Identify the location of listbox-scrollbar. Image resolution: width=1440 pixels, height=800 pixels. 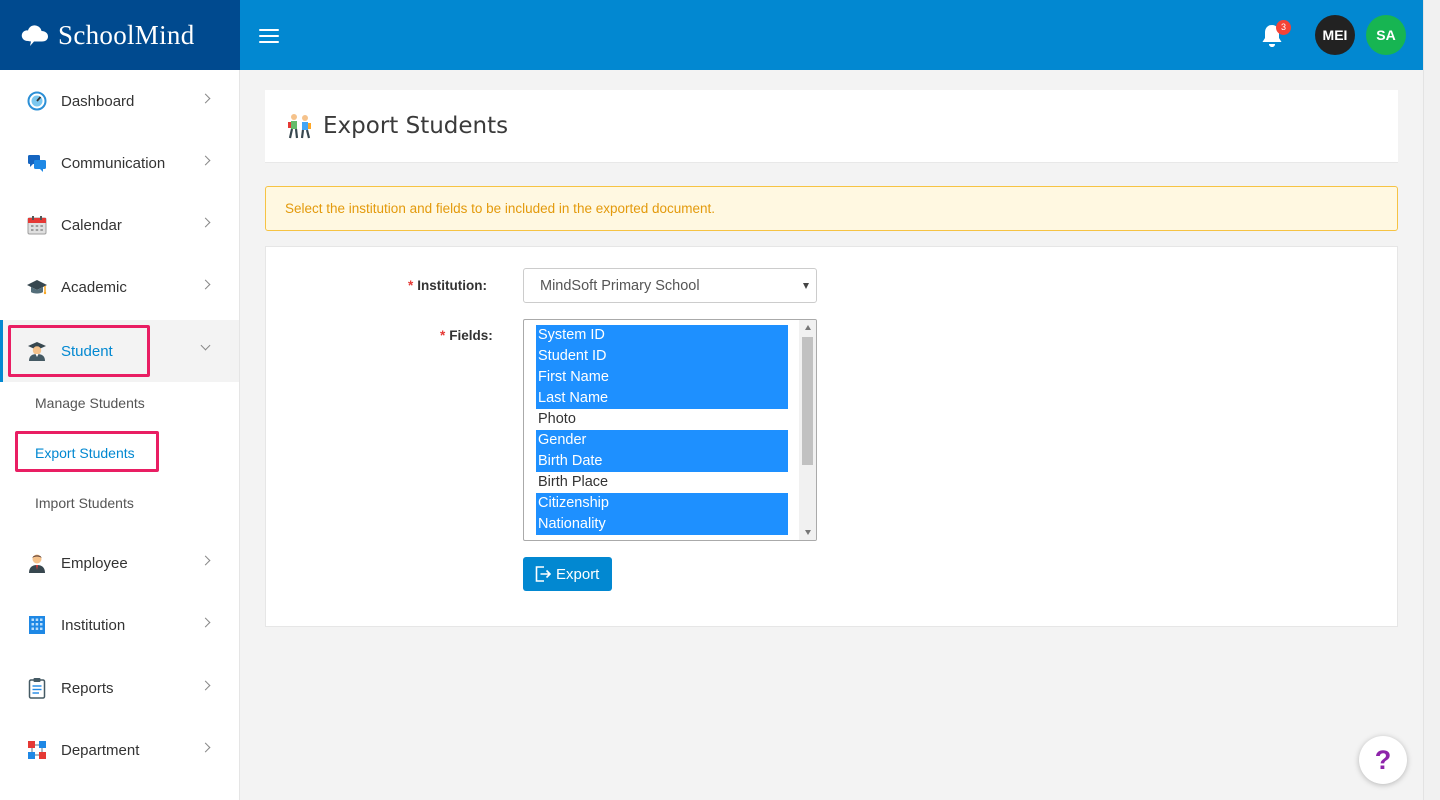
(807, 430).